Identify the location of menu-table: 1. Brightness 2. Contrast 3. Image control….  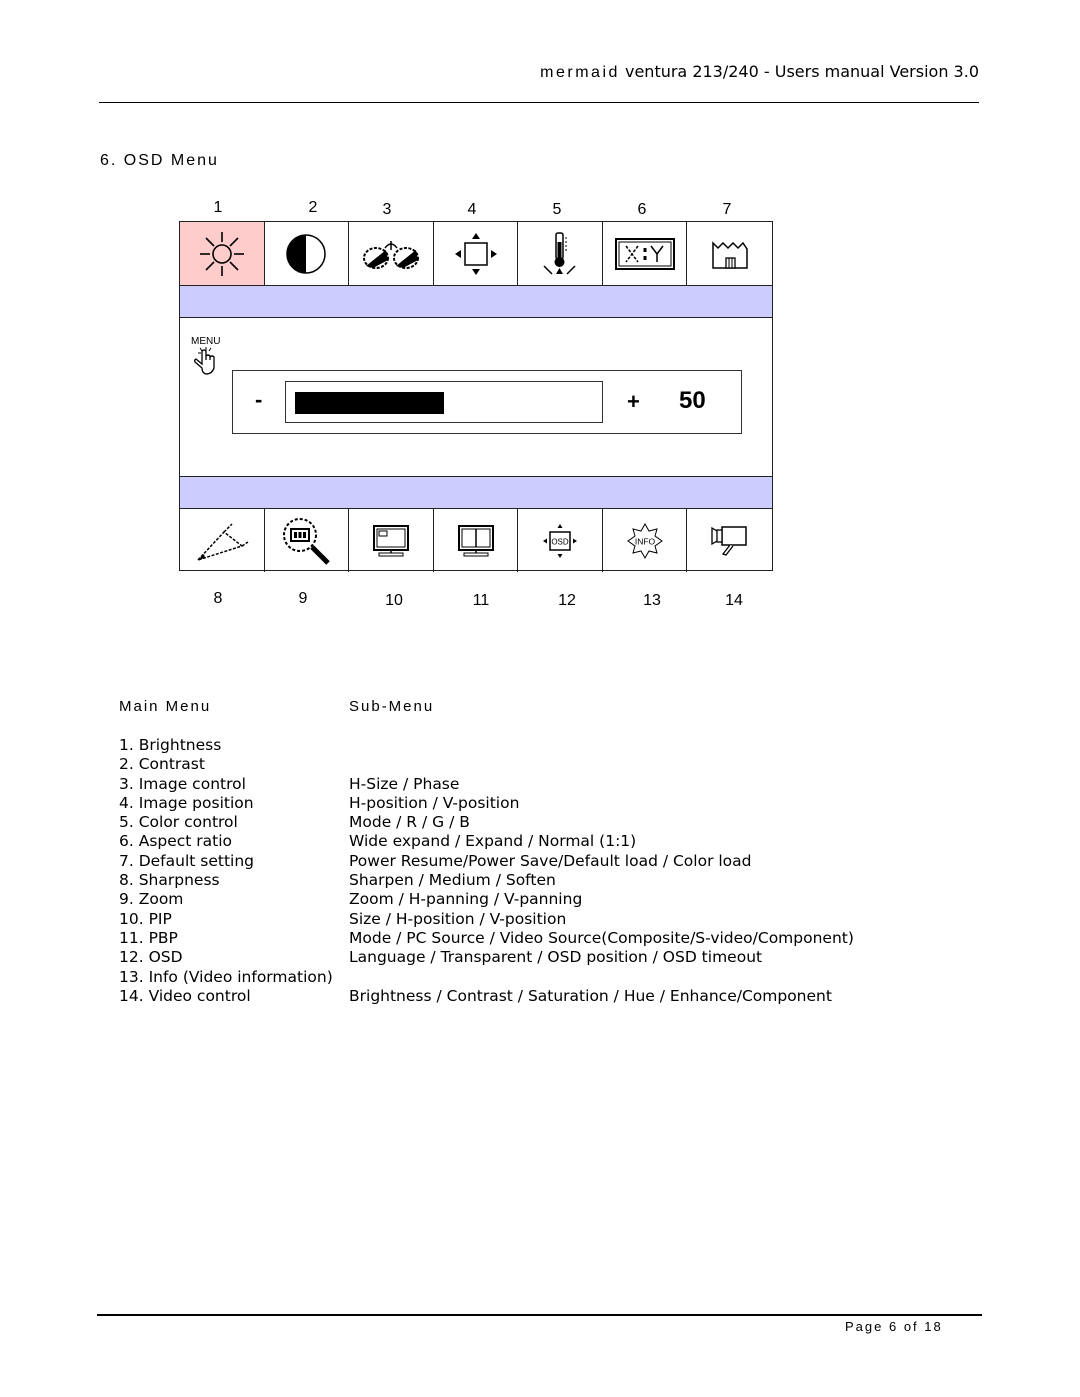
(486, 871).